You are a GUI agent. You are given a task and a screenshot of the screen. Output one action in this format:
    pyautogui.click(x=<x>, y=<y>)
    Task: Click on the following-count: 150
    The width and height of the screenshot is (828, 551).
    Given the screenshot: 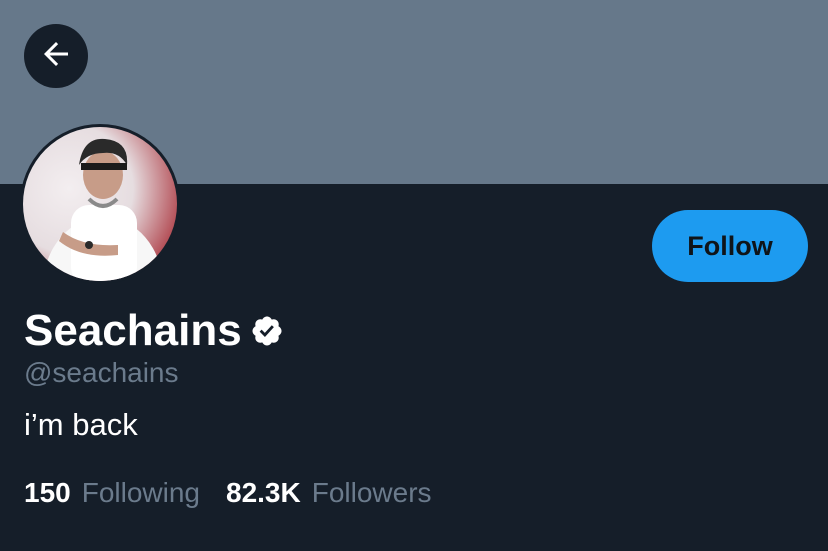 What is the action you would take?
    pyautogui.click(x=47, y=492)
    